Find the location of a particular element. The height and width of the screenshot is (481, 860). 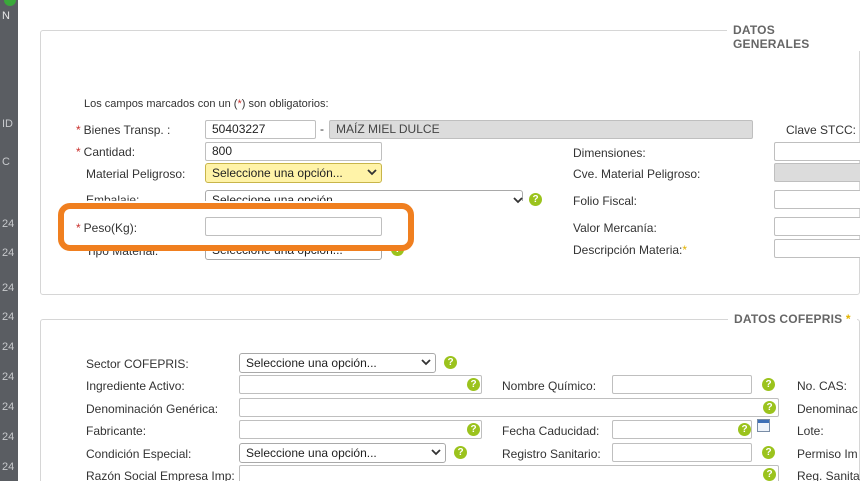

sector-cofepris-label: Sector COFEPRIS: is located at coordinates (137, 364).